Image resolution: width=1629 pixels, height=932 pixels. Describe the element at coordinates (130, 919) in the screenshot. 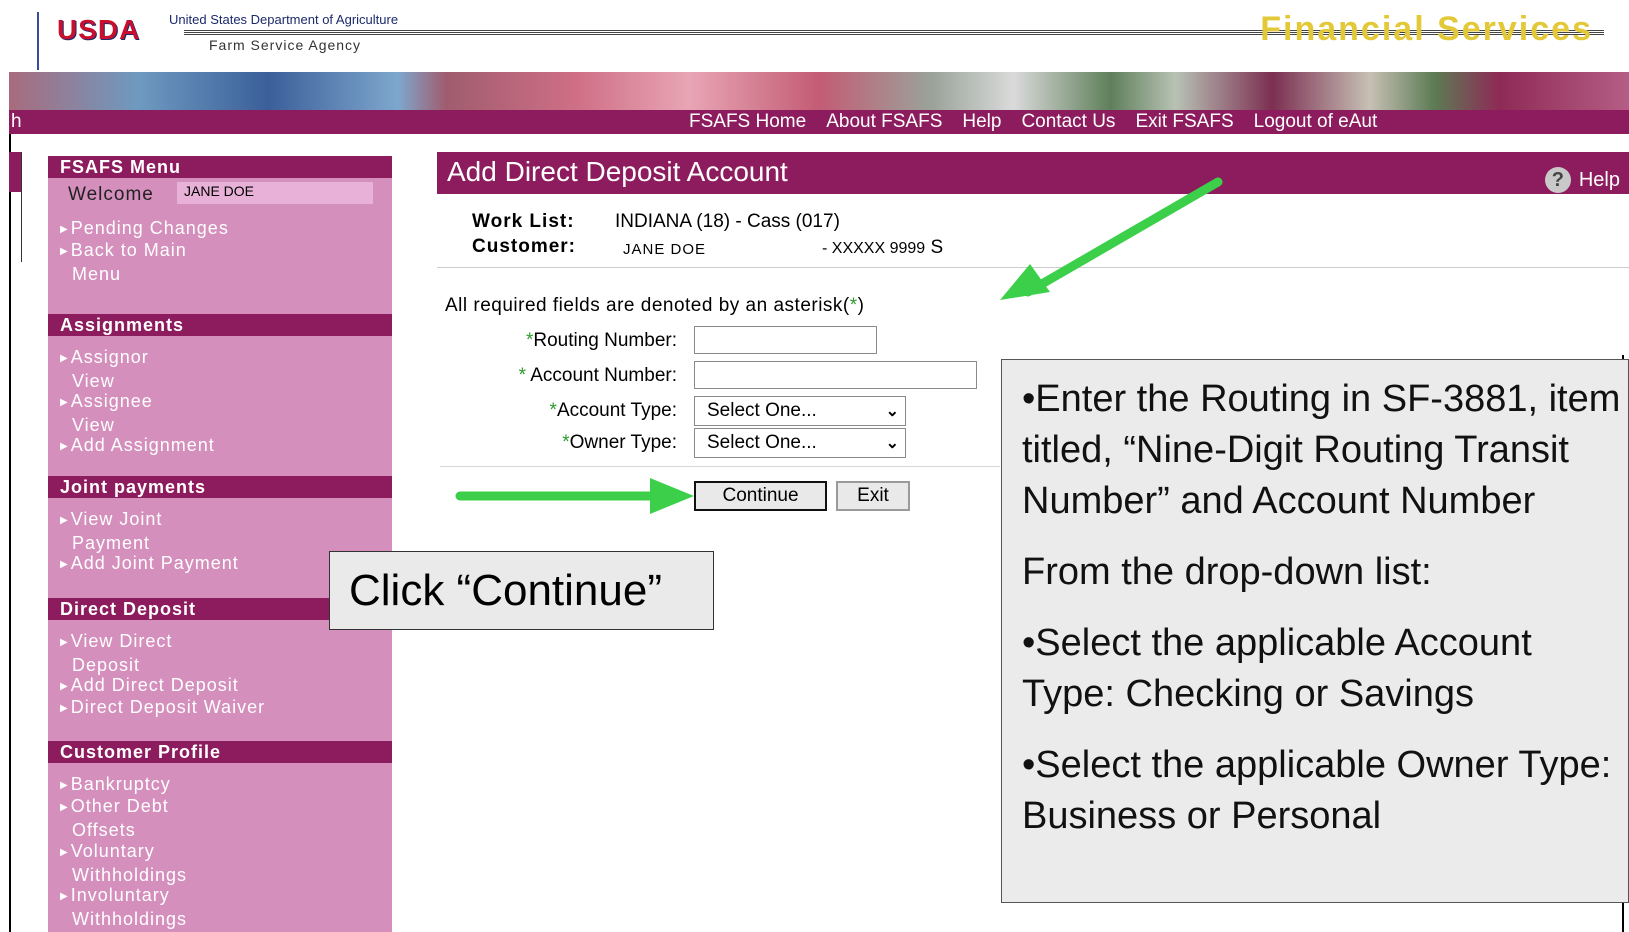

I see `sidebar-item-label-cont: Withholdings` at that location.